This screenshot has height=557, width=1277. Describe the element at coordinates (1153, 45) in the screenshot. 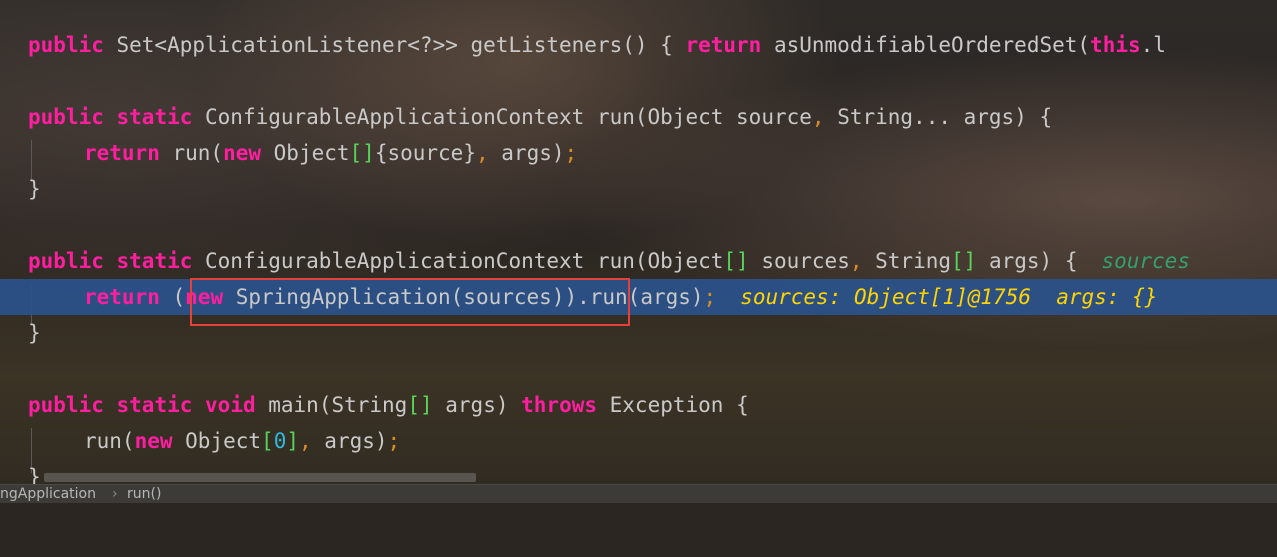

I see `code-text: .l` at that location.